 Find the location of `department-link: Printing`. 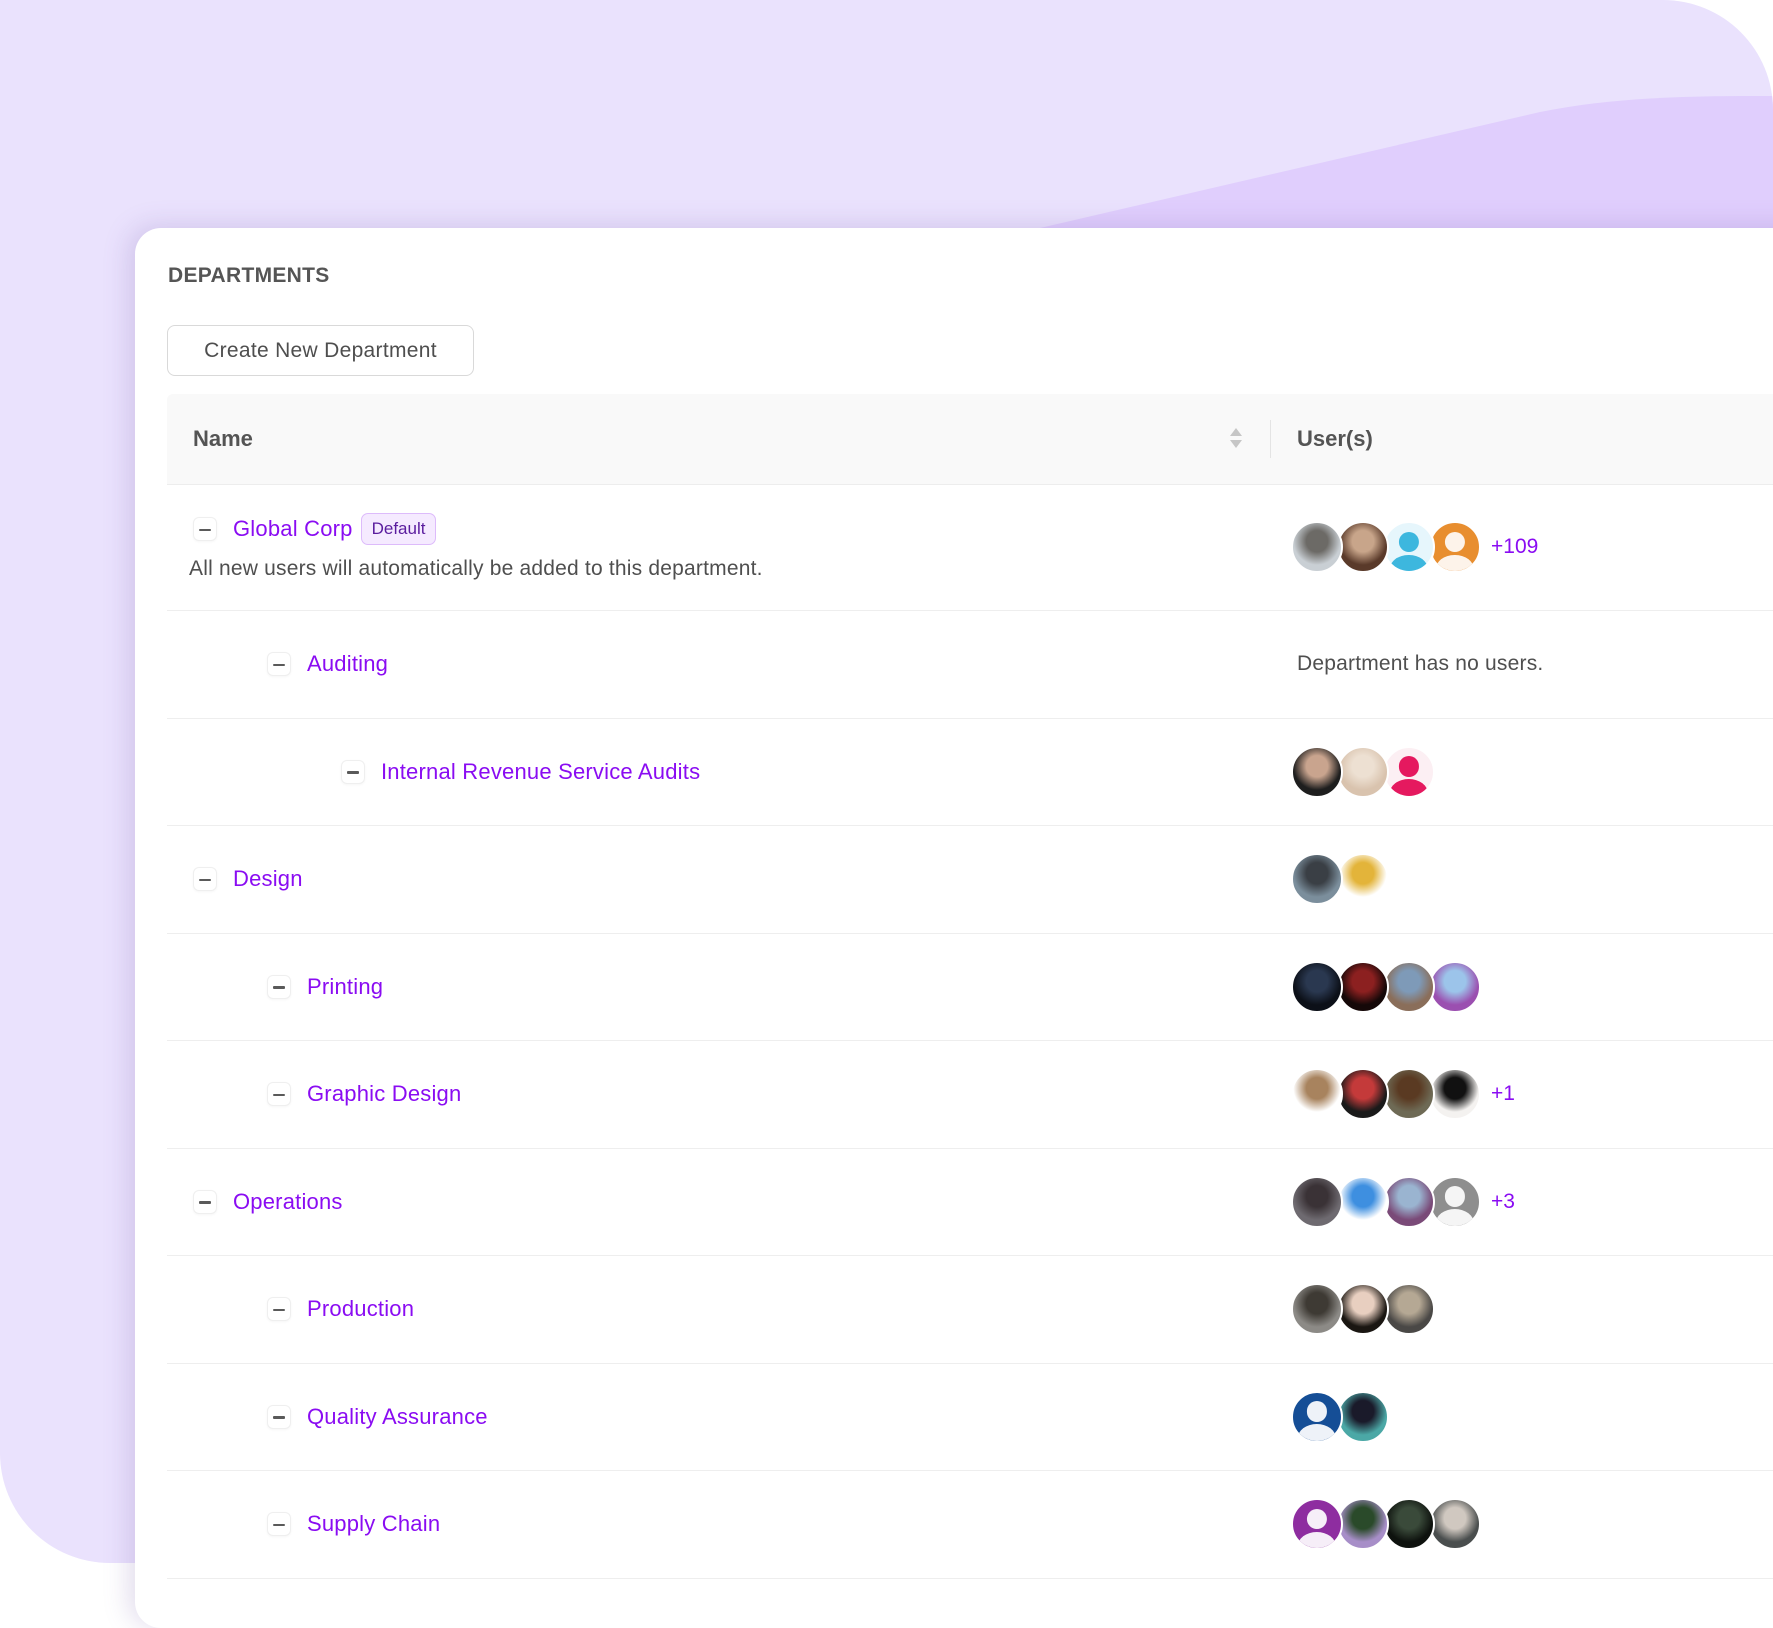

department-link: Printing is located at coordinates (345, 987).